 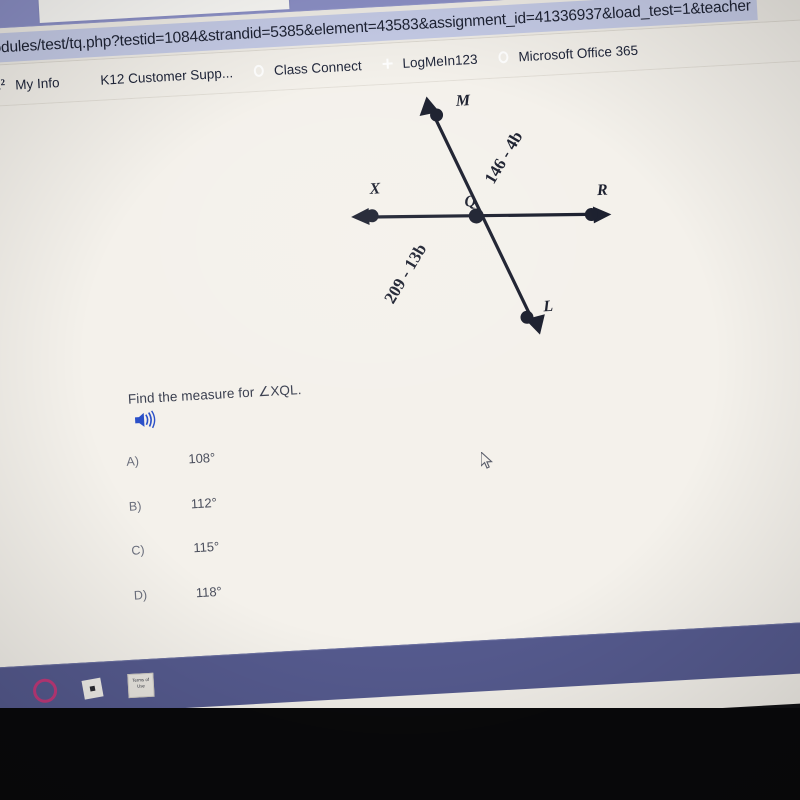 I want to click on bookmark-logmein123: LogMeIn123, so click(x=428, y=61).